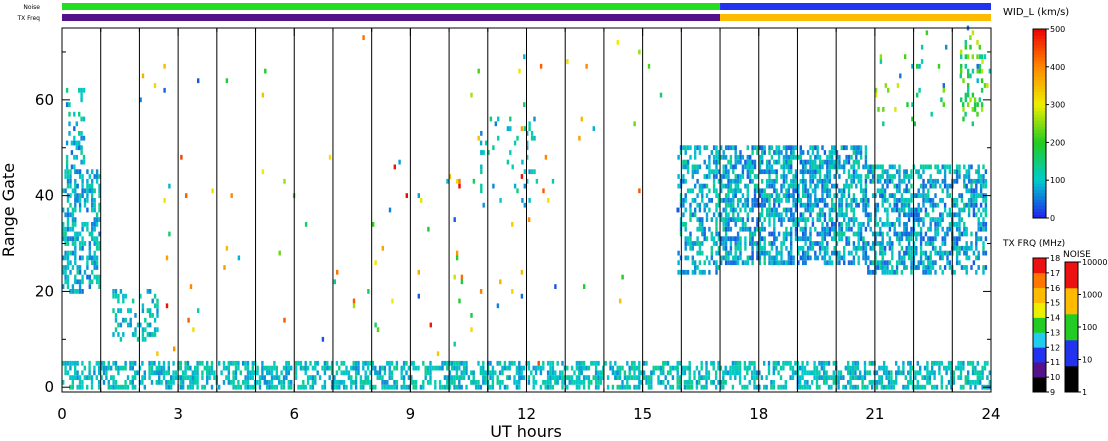 The width and height of the screenshot is (1108, 441). I want to click on data-cell-2047, so click(757, 191).